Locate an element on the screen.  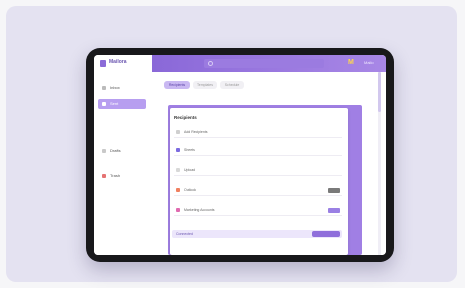
connected-row: Connected is located at coordinates (257, 234).